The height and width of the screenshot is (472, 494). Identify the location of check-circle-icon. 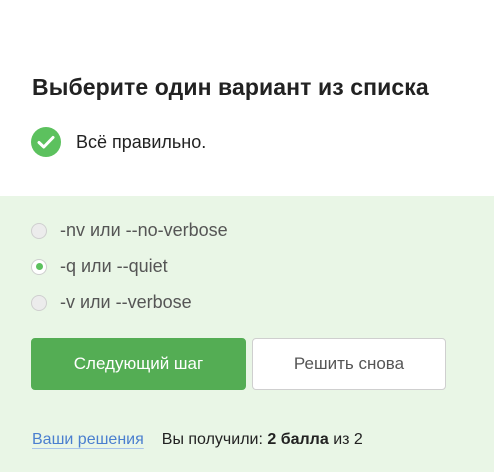
(46, 142).